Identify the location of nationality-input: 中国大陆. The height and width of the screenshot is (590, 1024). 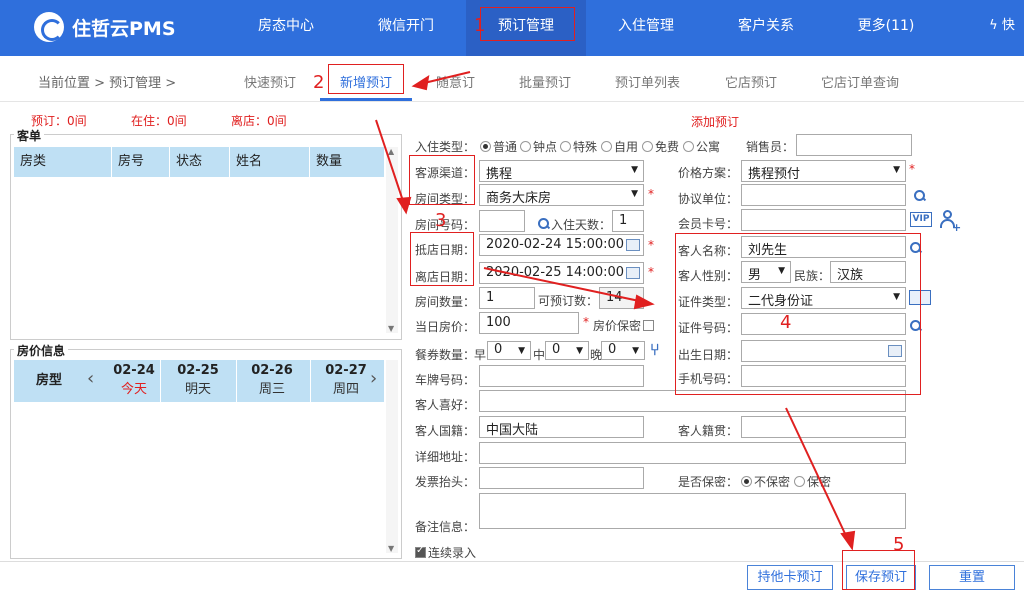
(561, 427).